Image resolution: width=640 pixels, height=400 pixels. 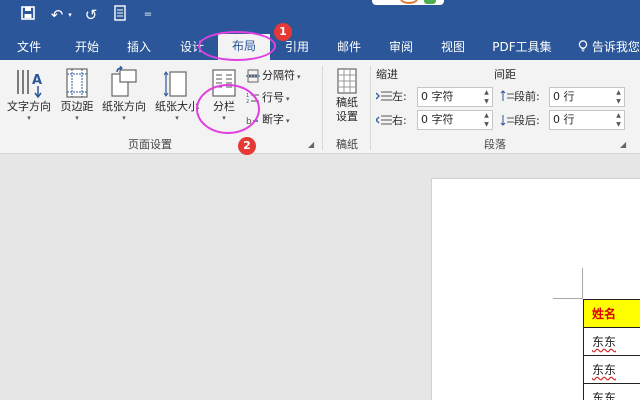 I want to click on table-row: 姓名, so click(x=611, y=313).